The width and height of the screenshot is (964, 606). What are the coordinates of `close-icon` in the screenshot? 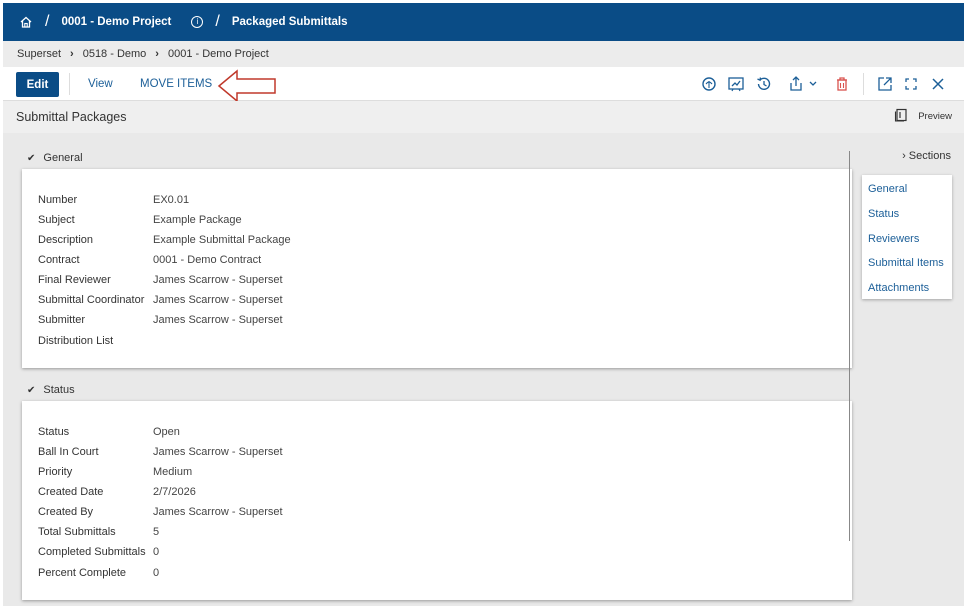 It's located at (938, 84).